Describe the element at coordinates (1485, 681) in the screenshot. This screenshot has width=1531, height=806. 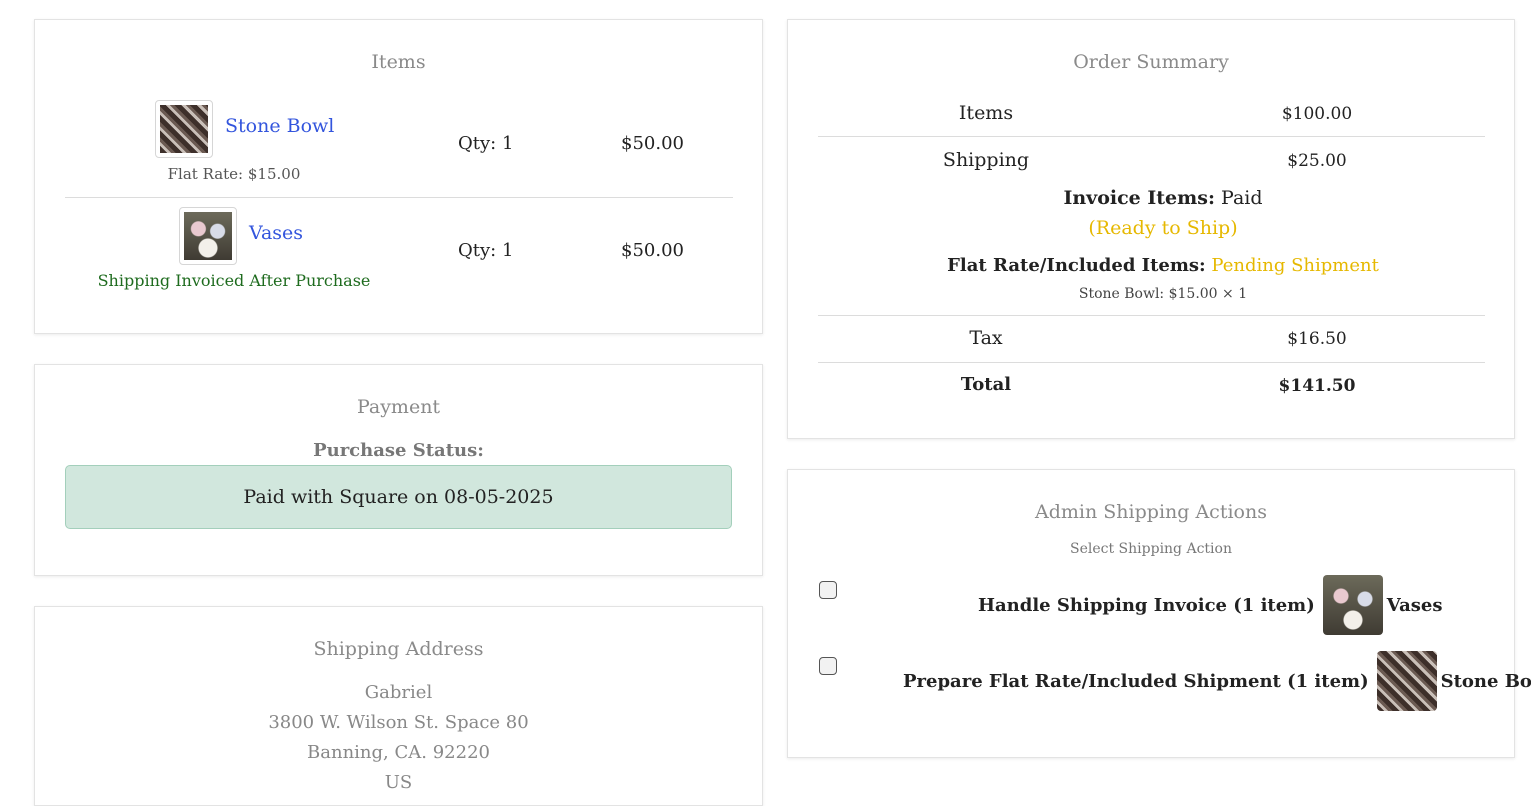
I see `action-item-name: Stone Bowl` at that location.